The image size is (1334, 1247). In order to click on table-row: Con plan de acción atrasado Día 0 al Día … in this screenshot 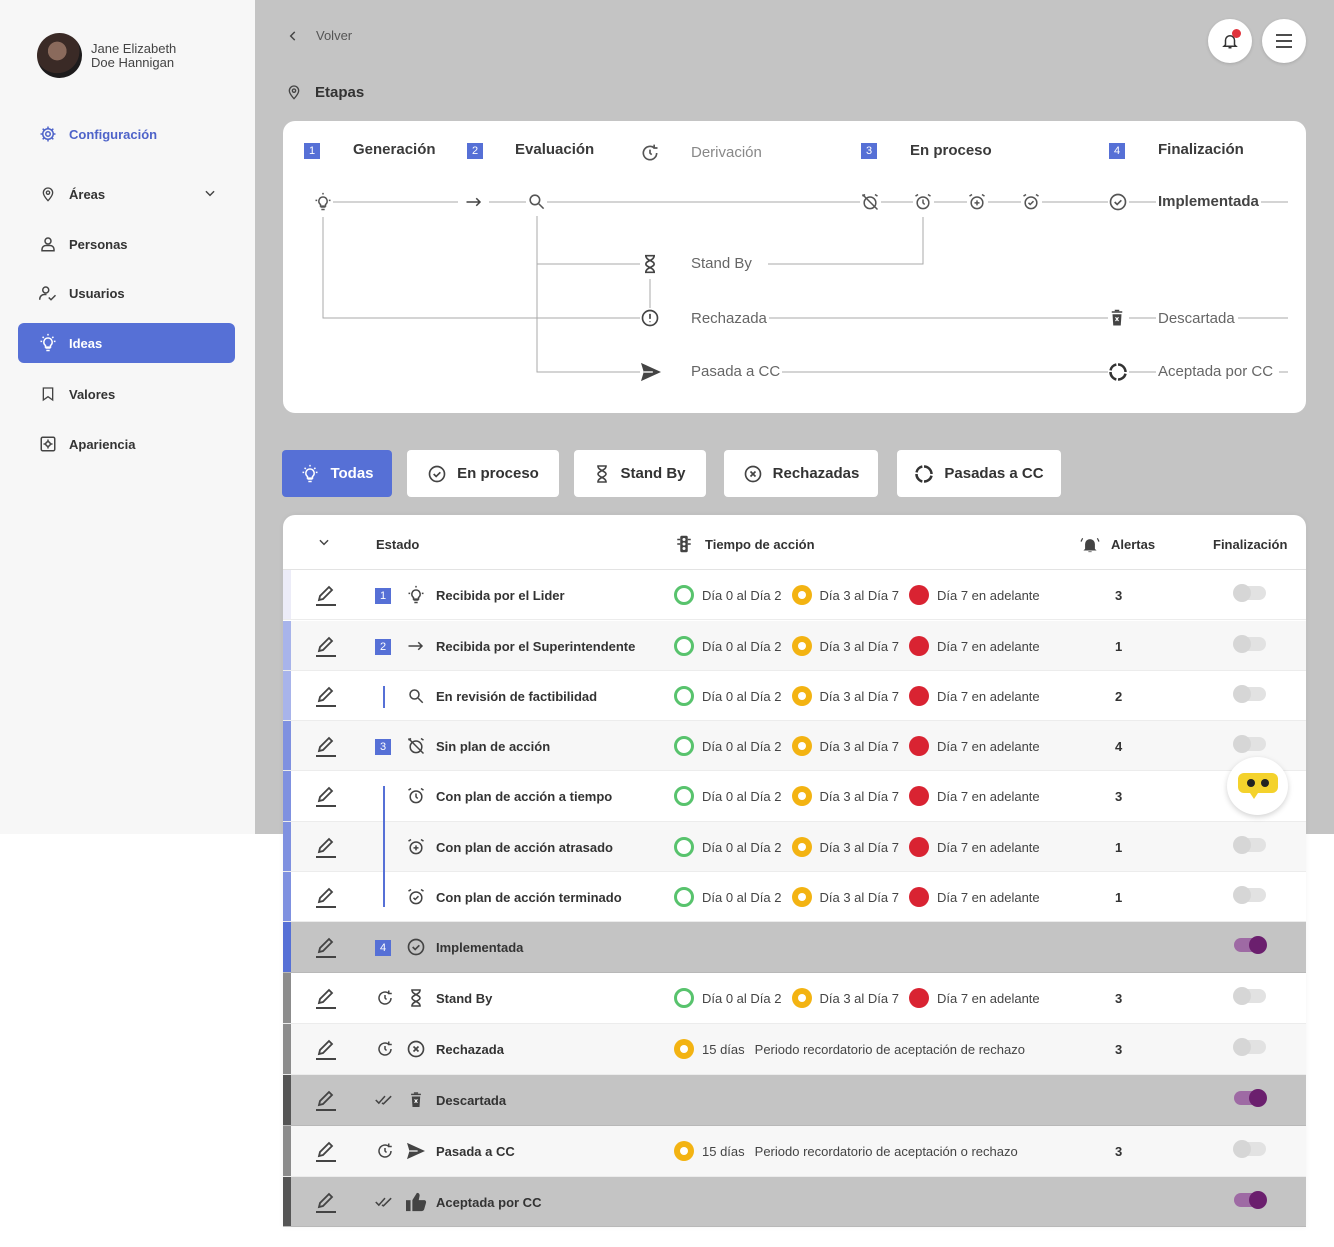, I will do `click(794, 847)`.